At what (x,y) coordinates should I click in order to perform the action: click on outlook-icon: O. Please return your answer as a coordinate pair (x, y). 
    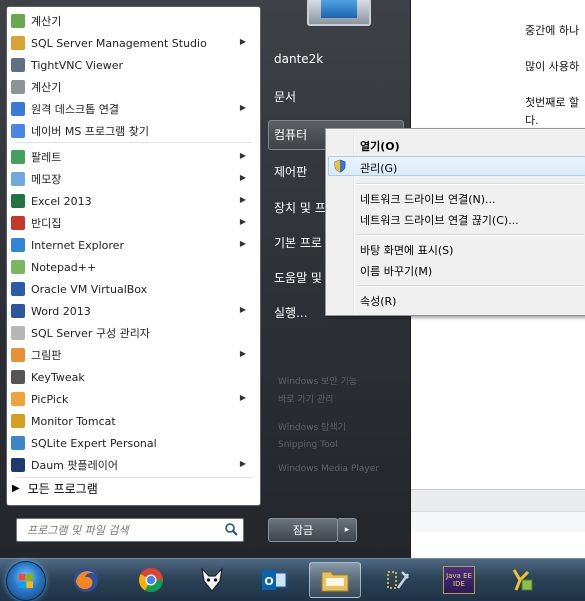
    Looking at the image, I should click on (274, 580).